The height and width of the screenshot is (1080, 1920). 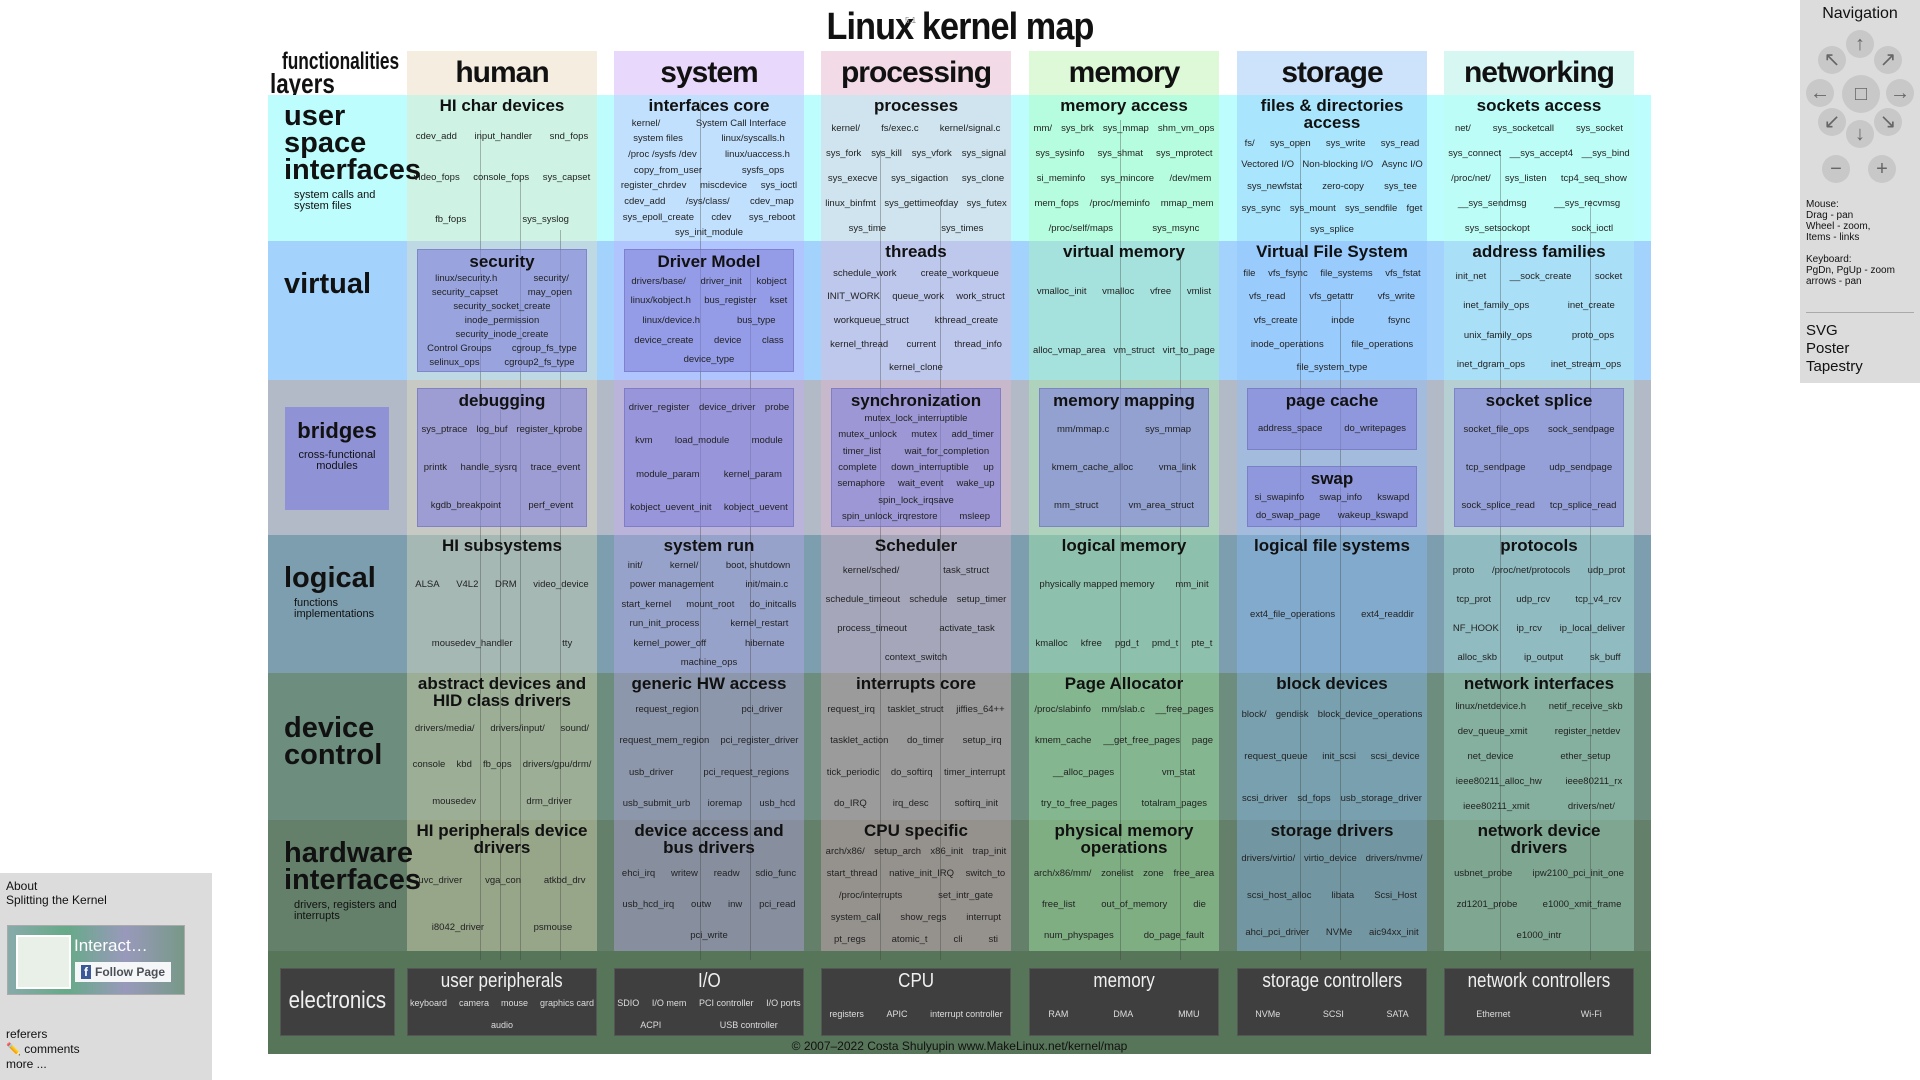 I want to click on function-item: /proc /sysfs /dev, so click(x=662, y=154).